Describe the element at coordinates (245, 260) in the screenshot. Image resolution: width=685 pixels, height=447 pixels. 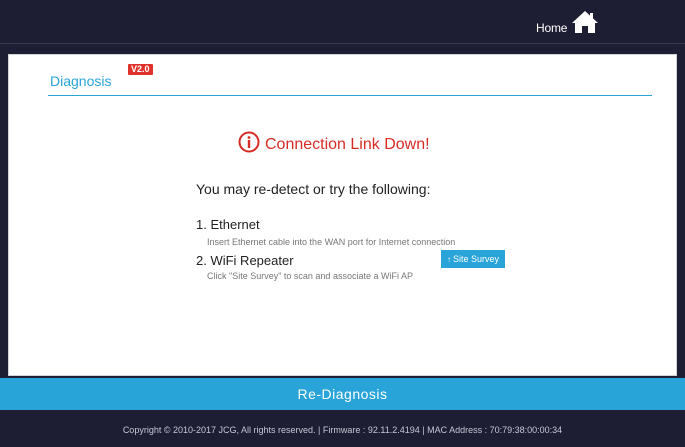
I see `option-wifi-title: 2. WiFi Repeater` at that location.